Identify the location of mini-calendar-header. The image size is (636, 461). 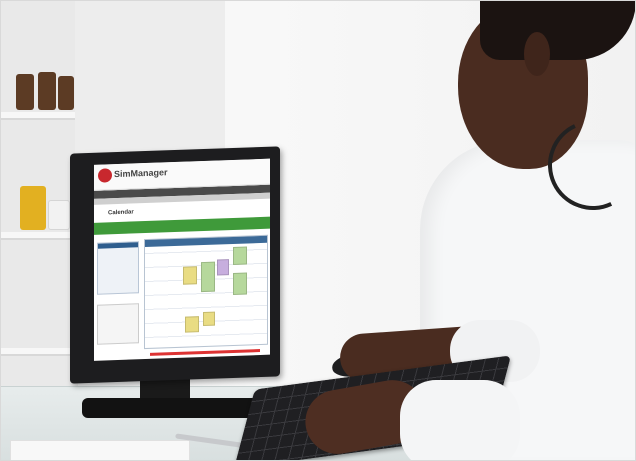
(118, 245).